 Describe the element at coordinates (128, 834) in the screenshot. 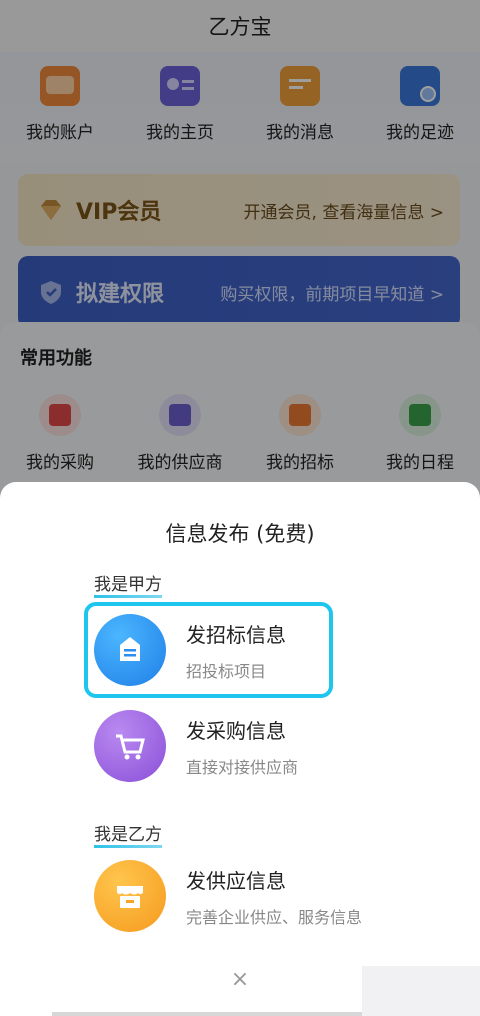

I see `party-b-section-label: 我是乙方` at that location.